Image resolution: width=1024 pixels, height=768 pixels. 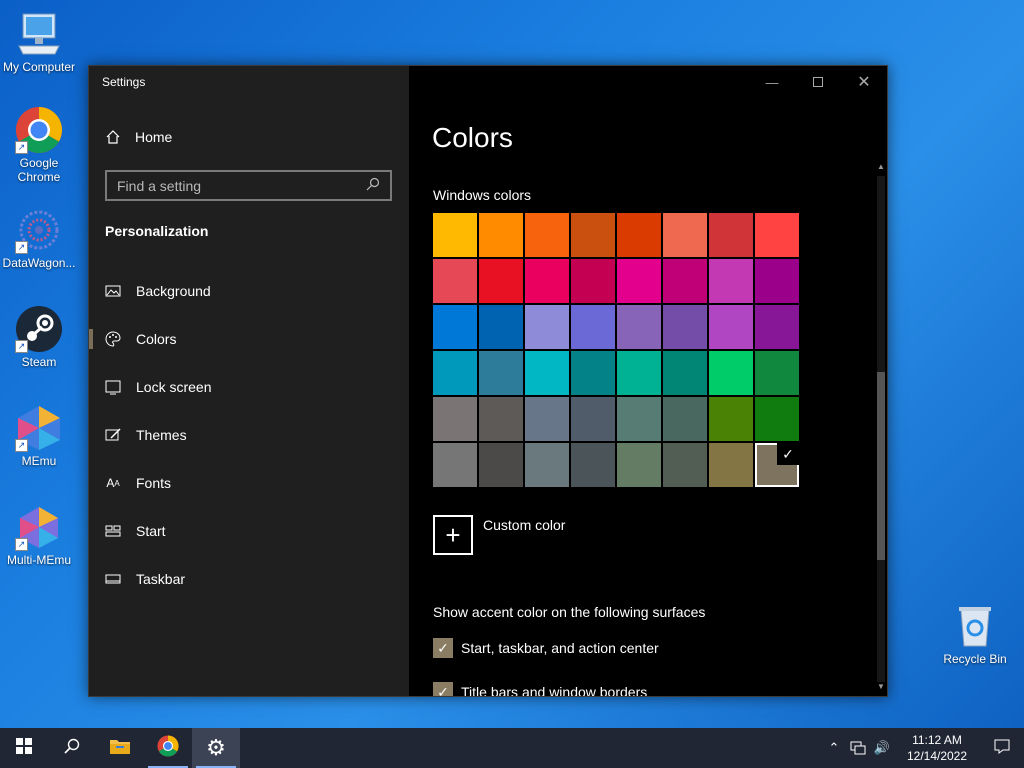 What do you see at coordinates (975, 634) in the screenshot?
I see `desktop-icon-recycle-bin: Recycle Bin` at bounding box center [975, 634].